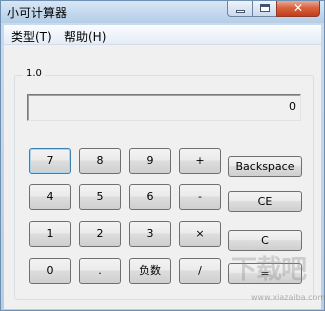  Describe the element at coordinates (200, 271) in the screenshot. I see `key-divide: /` at that location.